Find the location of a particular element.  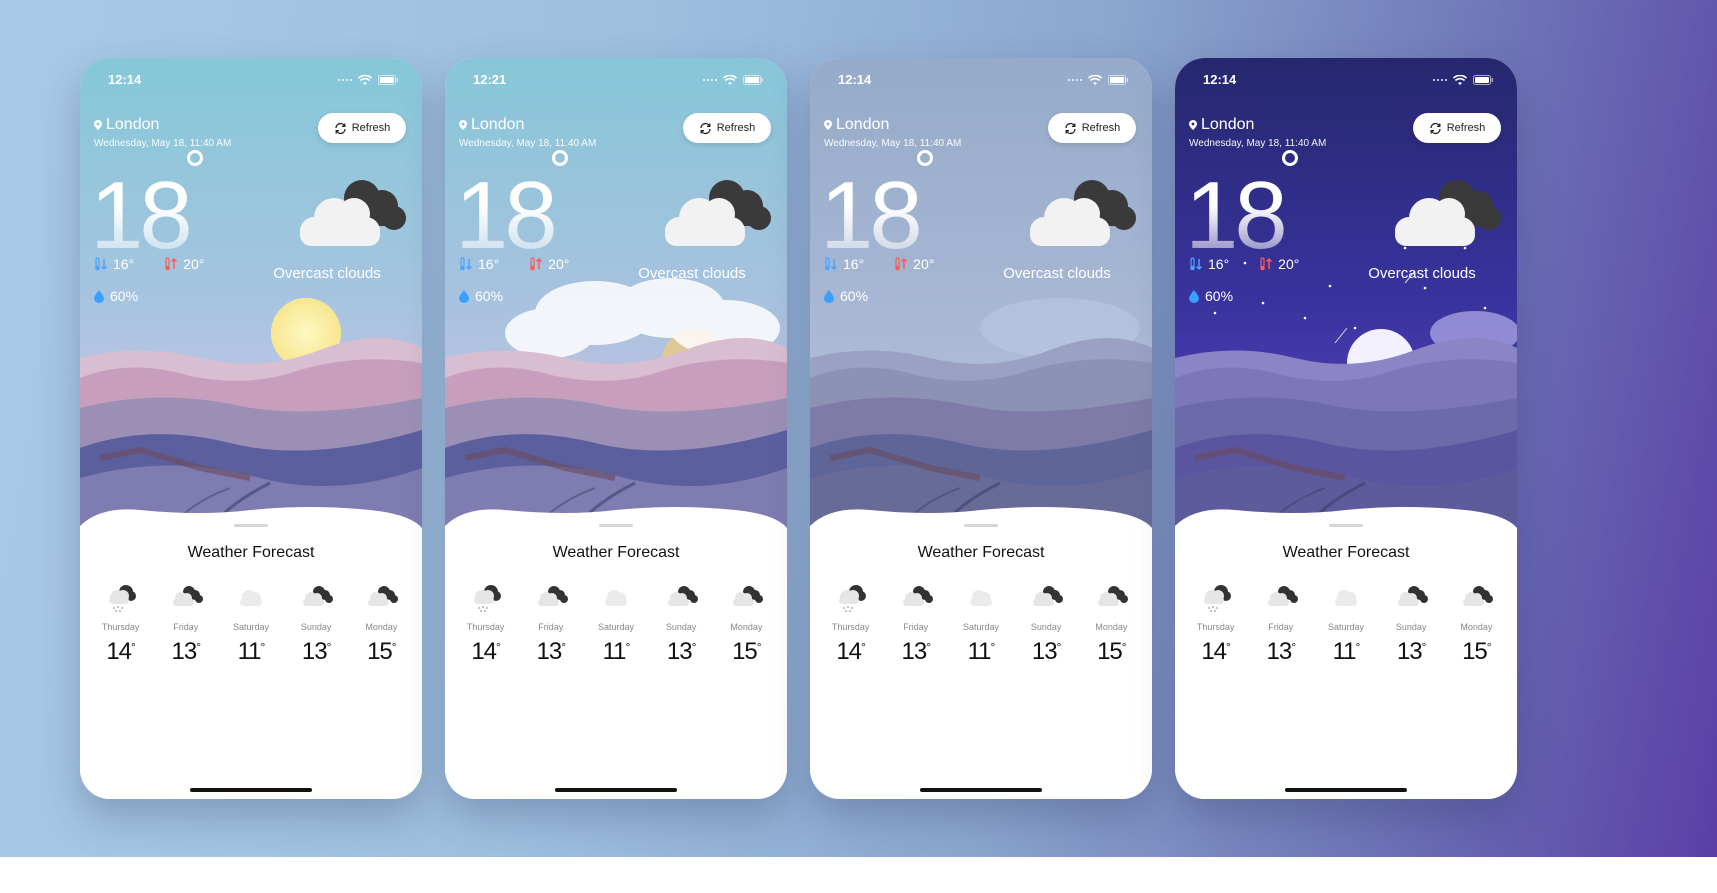

forecast-day-name: Thursday is located at coordinates (1215, 627).